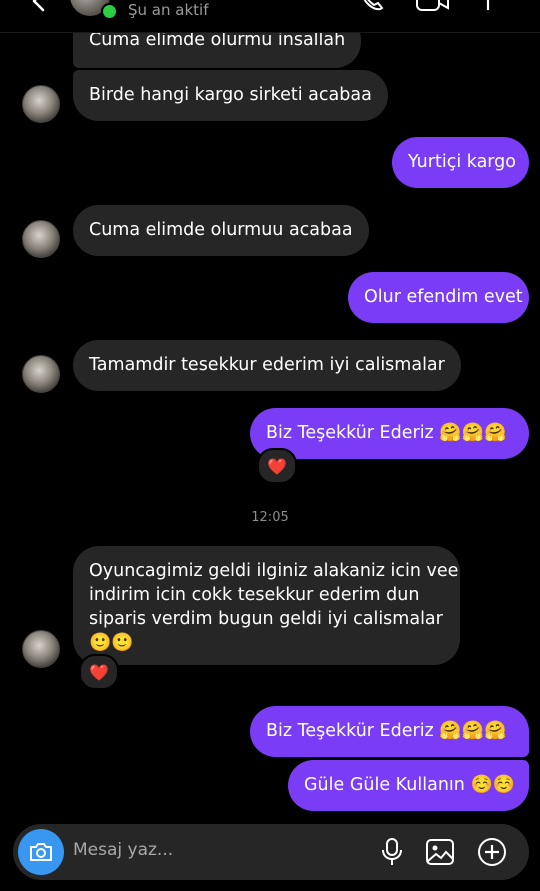  What do you see at coordinates (109, 11) in the screenshot?
I see `online-indicator` at bounding box center [109, 11].